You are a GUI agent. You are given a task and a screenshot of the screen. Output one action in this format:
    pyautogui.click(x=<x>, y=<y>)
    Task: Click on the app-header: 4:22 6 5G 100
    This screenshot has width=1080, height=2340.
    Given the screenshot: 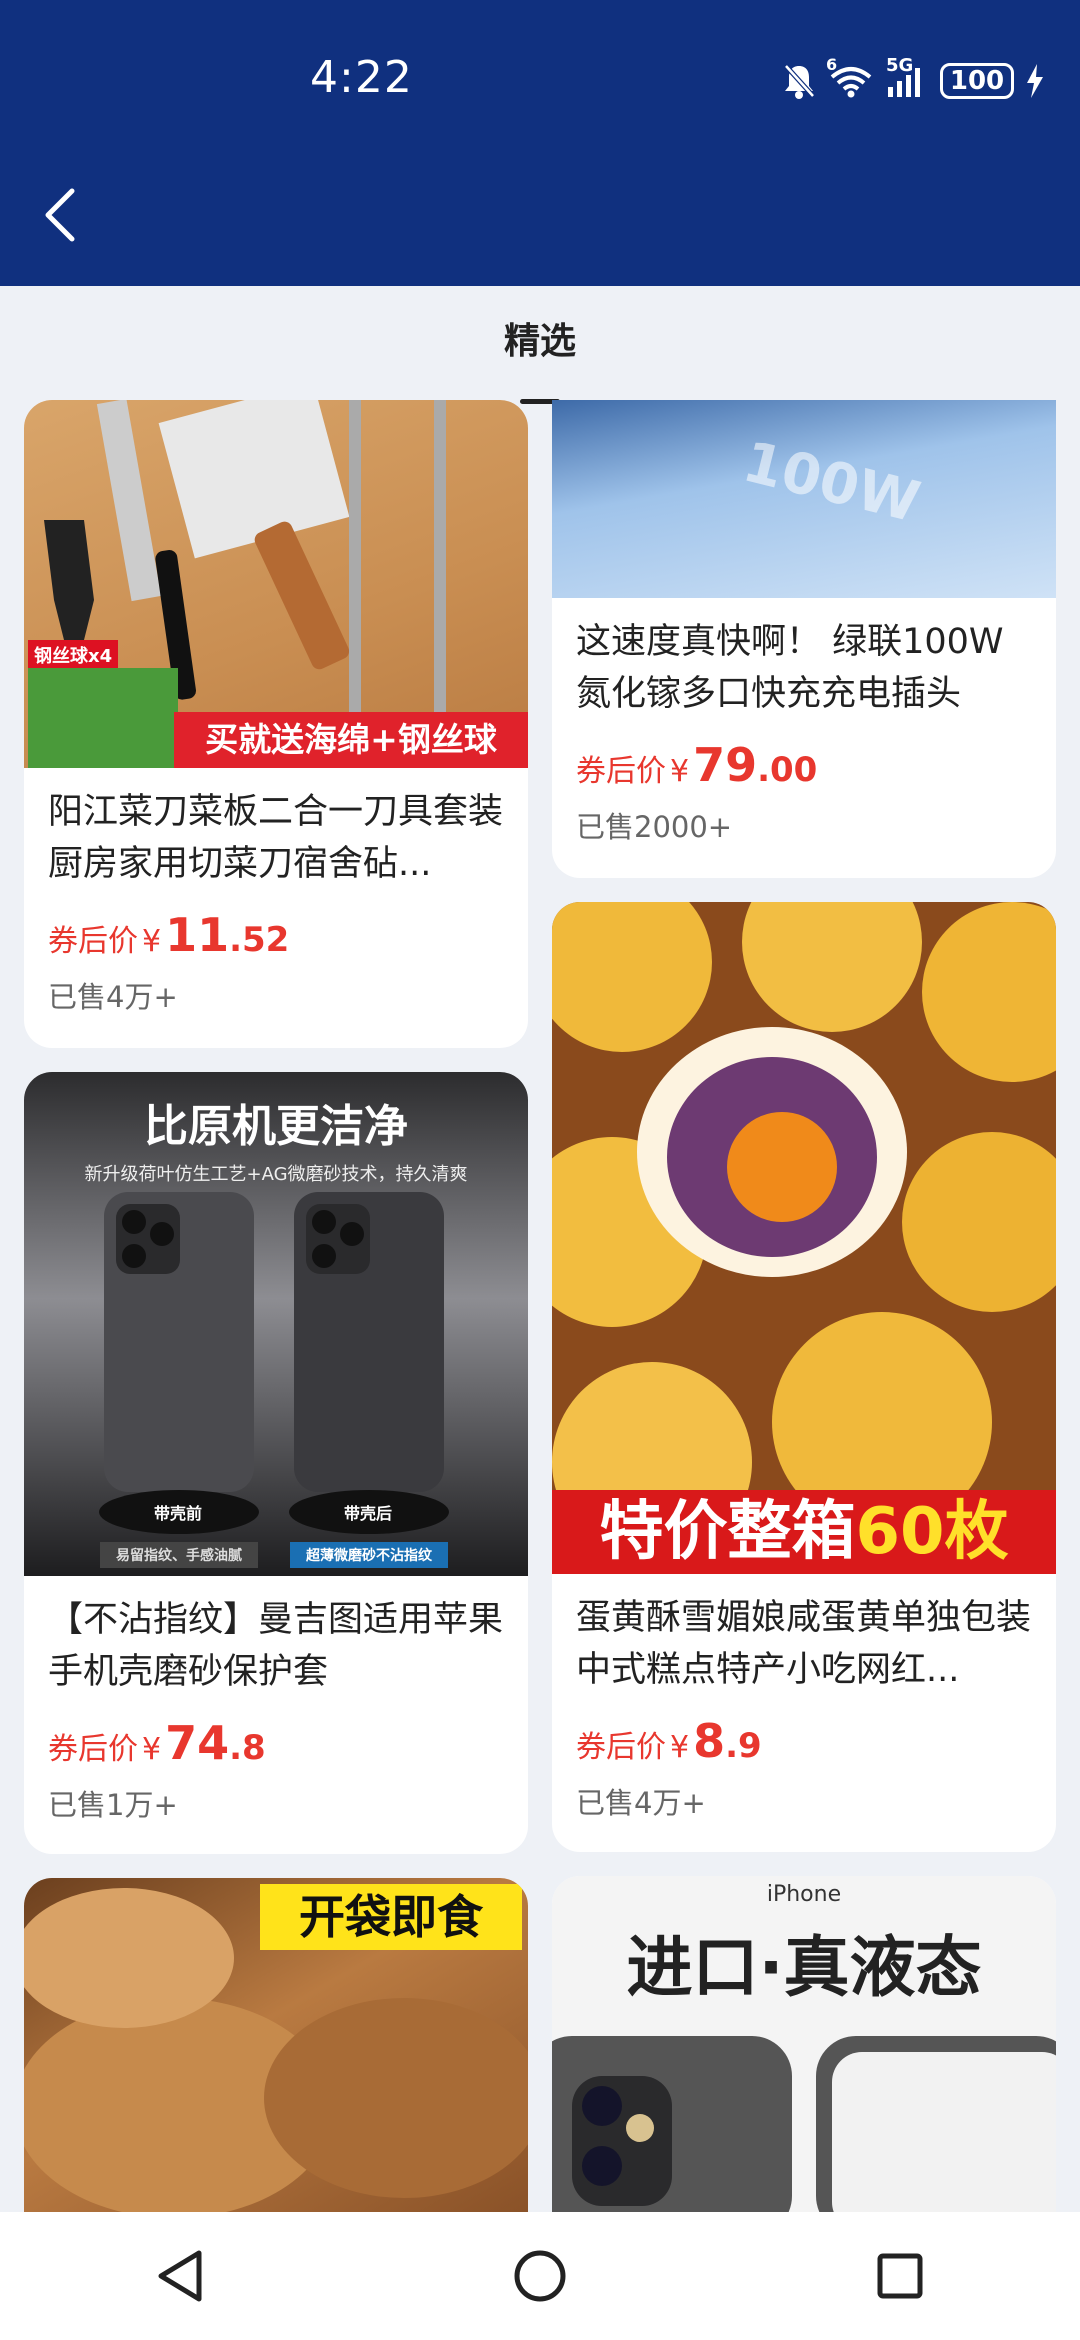 What is the action you would take?
    pyautogui.click(x=540, y=143)
    